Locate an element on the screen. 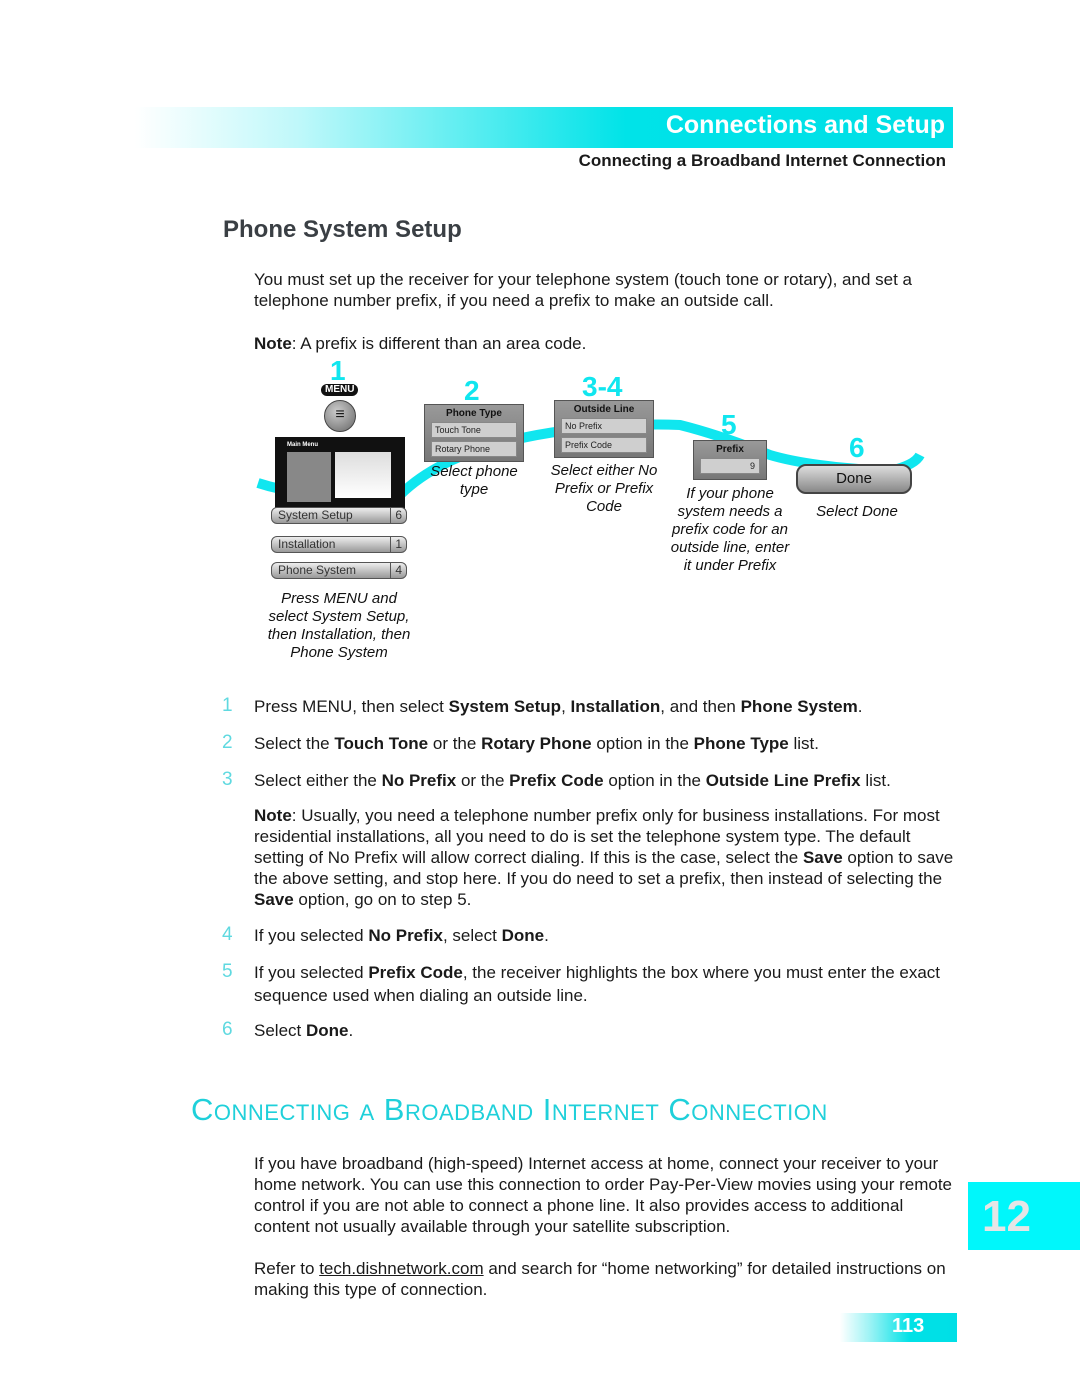  item-label: Installation is located at coordinates (307, 544).